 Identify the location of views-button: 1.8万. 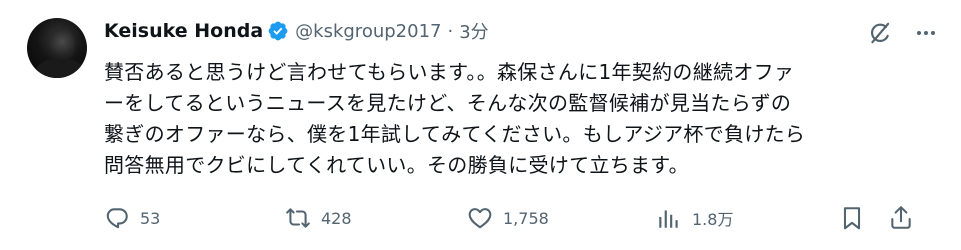
(694, 218).